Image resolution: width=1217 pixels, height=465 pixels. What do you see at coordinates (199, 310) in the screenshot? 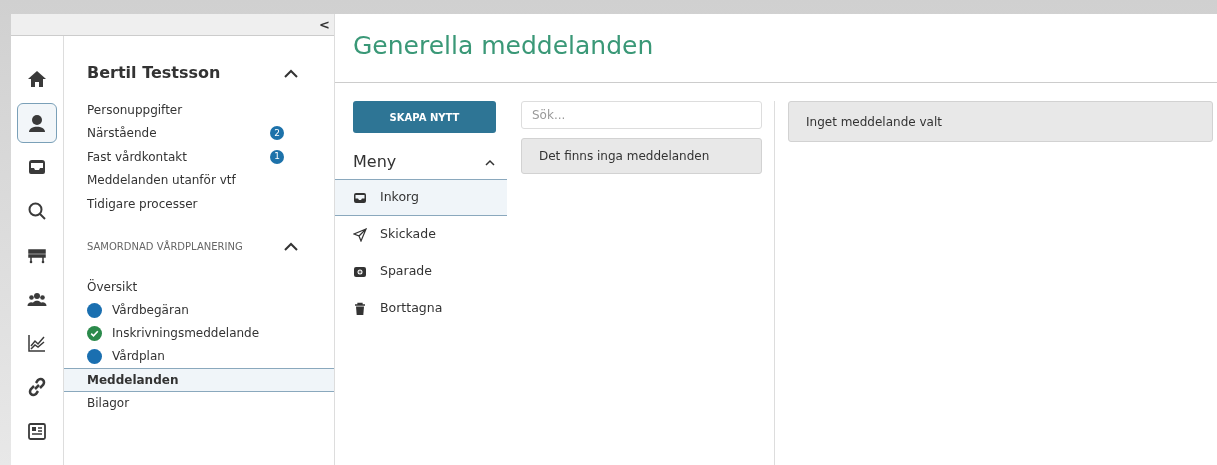
I see `sidebar-link: Vårdbegäran` at bounding box center [199, 310].